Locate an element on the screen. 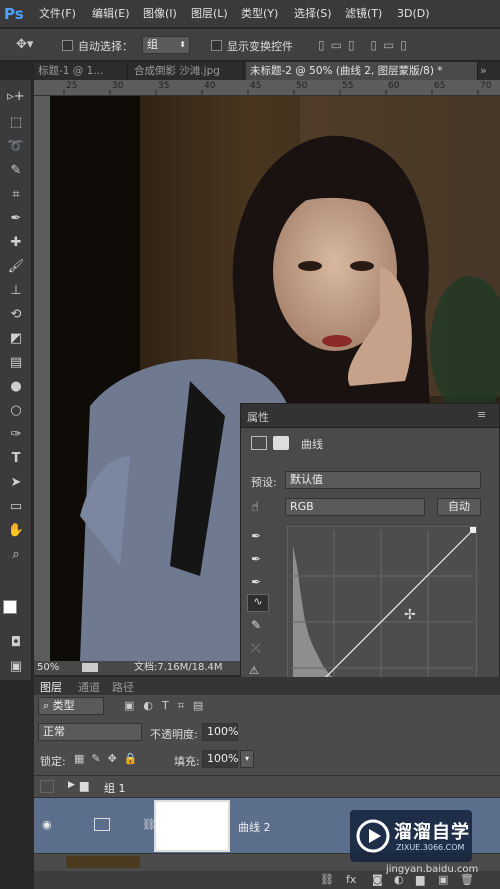  status-bar: 50% 文档:7.16M/18.4M is located at coordinates (137, 668).